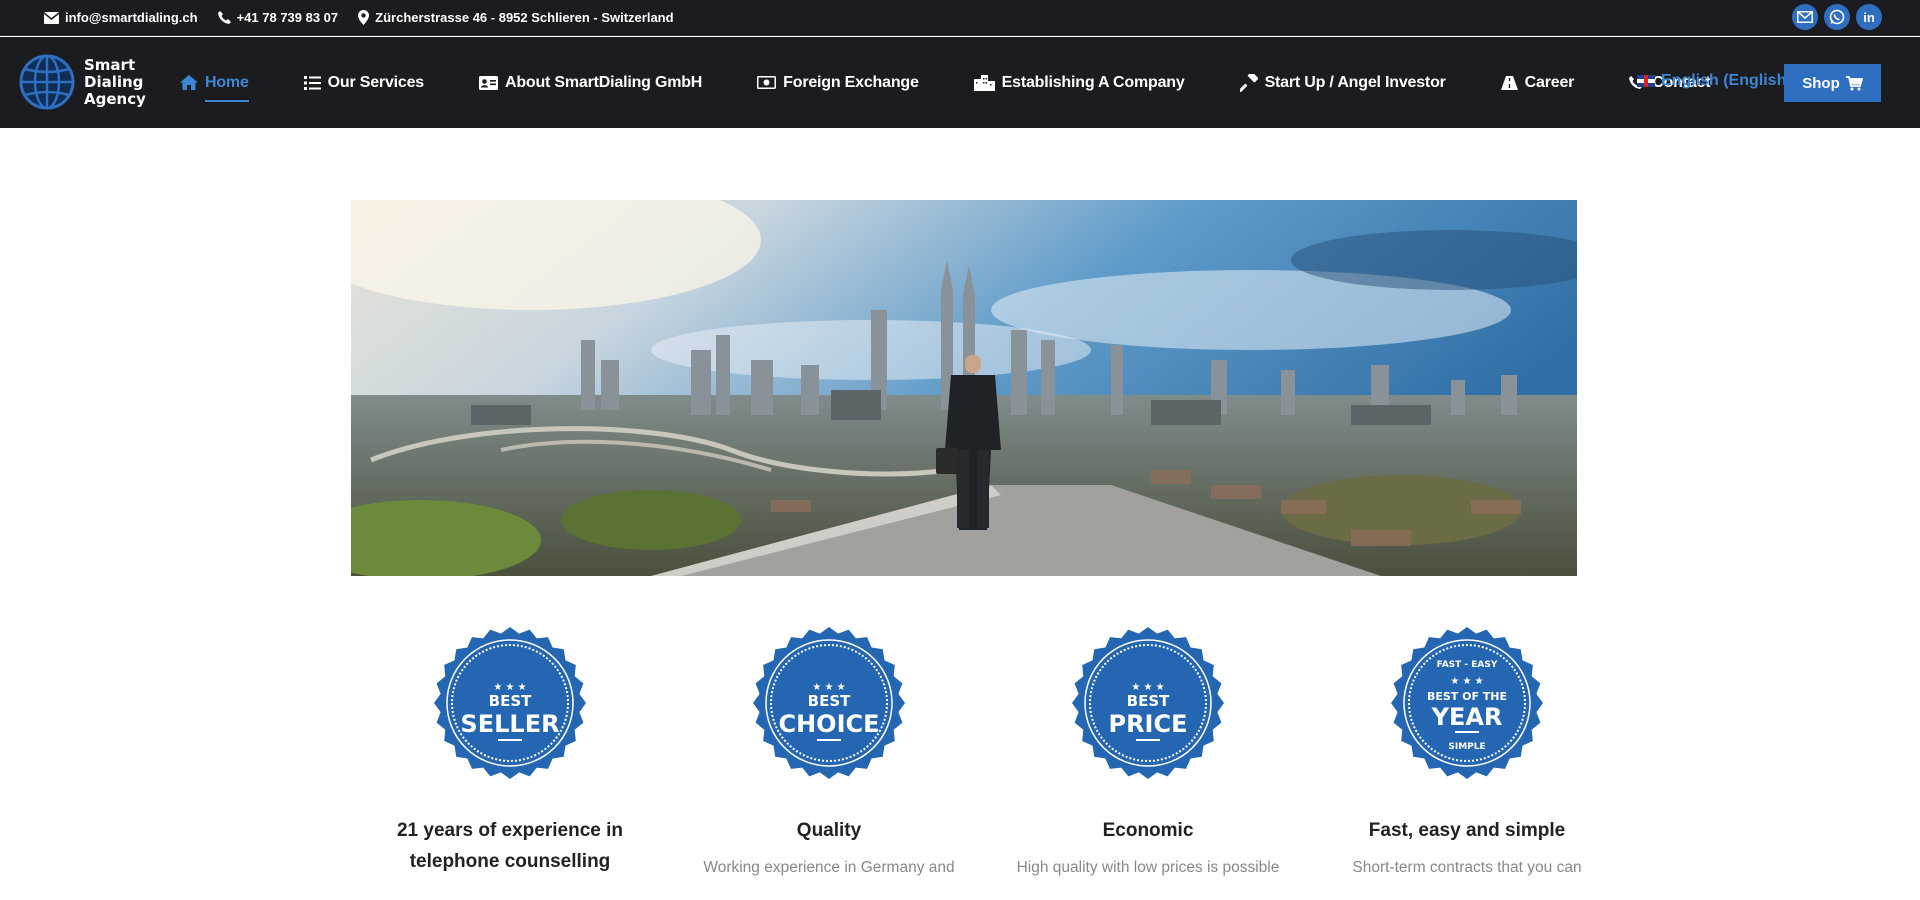  Describe the element at coordinates (110, 64) in the screenshot. I see `brand-line-1: Smart` at that location.